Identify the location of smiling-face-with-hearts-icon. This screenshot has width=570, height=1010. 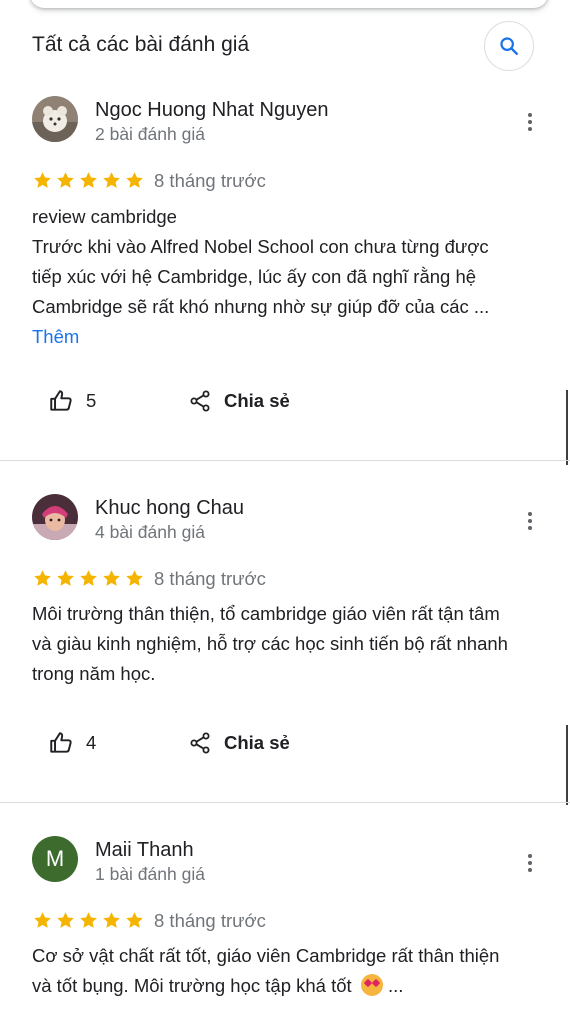
(371, 985).